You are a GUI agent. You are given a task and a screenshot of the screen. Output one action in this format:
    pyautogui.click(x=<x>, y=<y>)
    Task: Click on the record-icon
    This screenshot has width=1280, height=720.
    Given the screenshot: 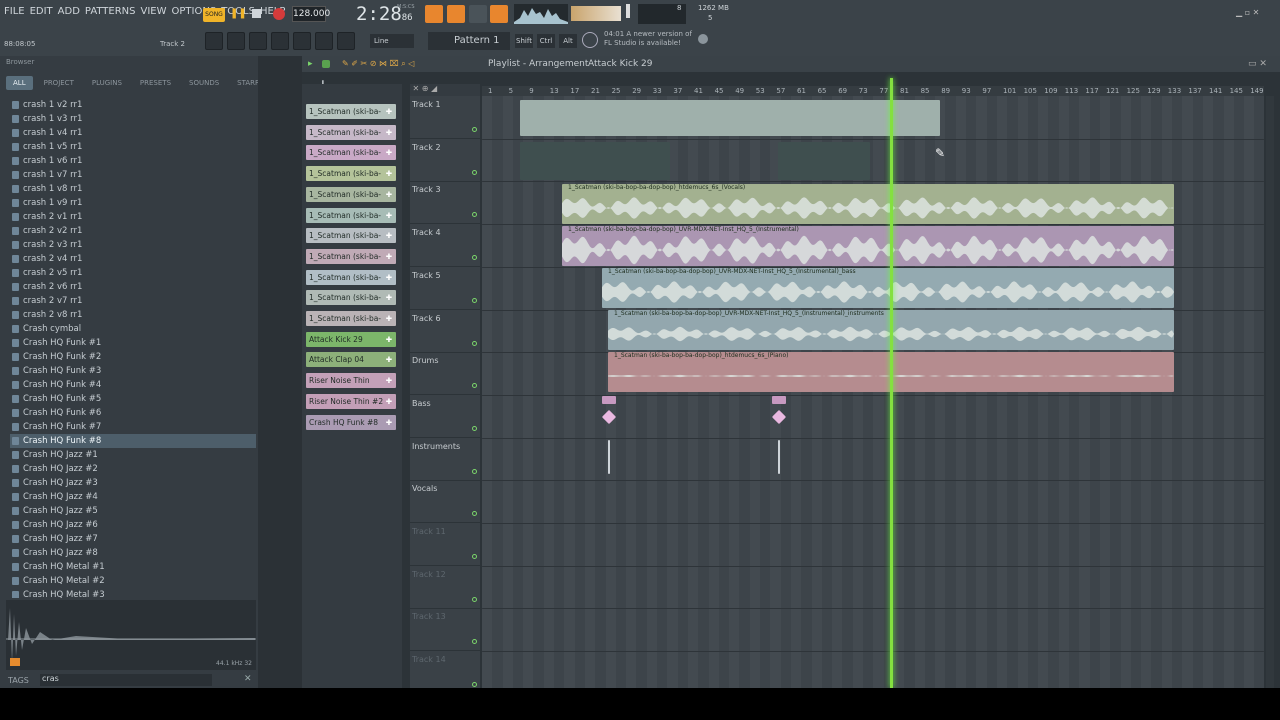 What is the action you would take?
    pyautogui.click(x=279, y=14)
    